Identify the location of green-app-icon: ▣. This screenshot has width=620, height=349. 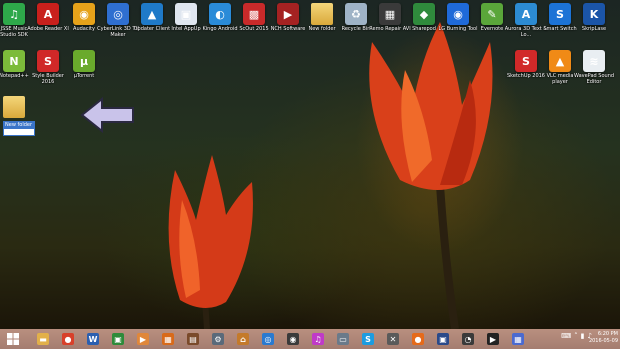
(118, 339).